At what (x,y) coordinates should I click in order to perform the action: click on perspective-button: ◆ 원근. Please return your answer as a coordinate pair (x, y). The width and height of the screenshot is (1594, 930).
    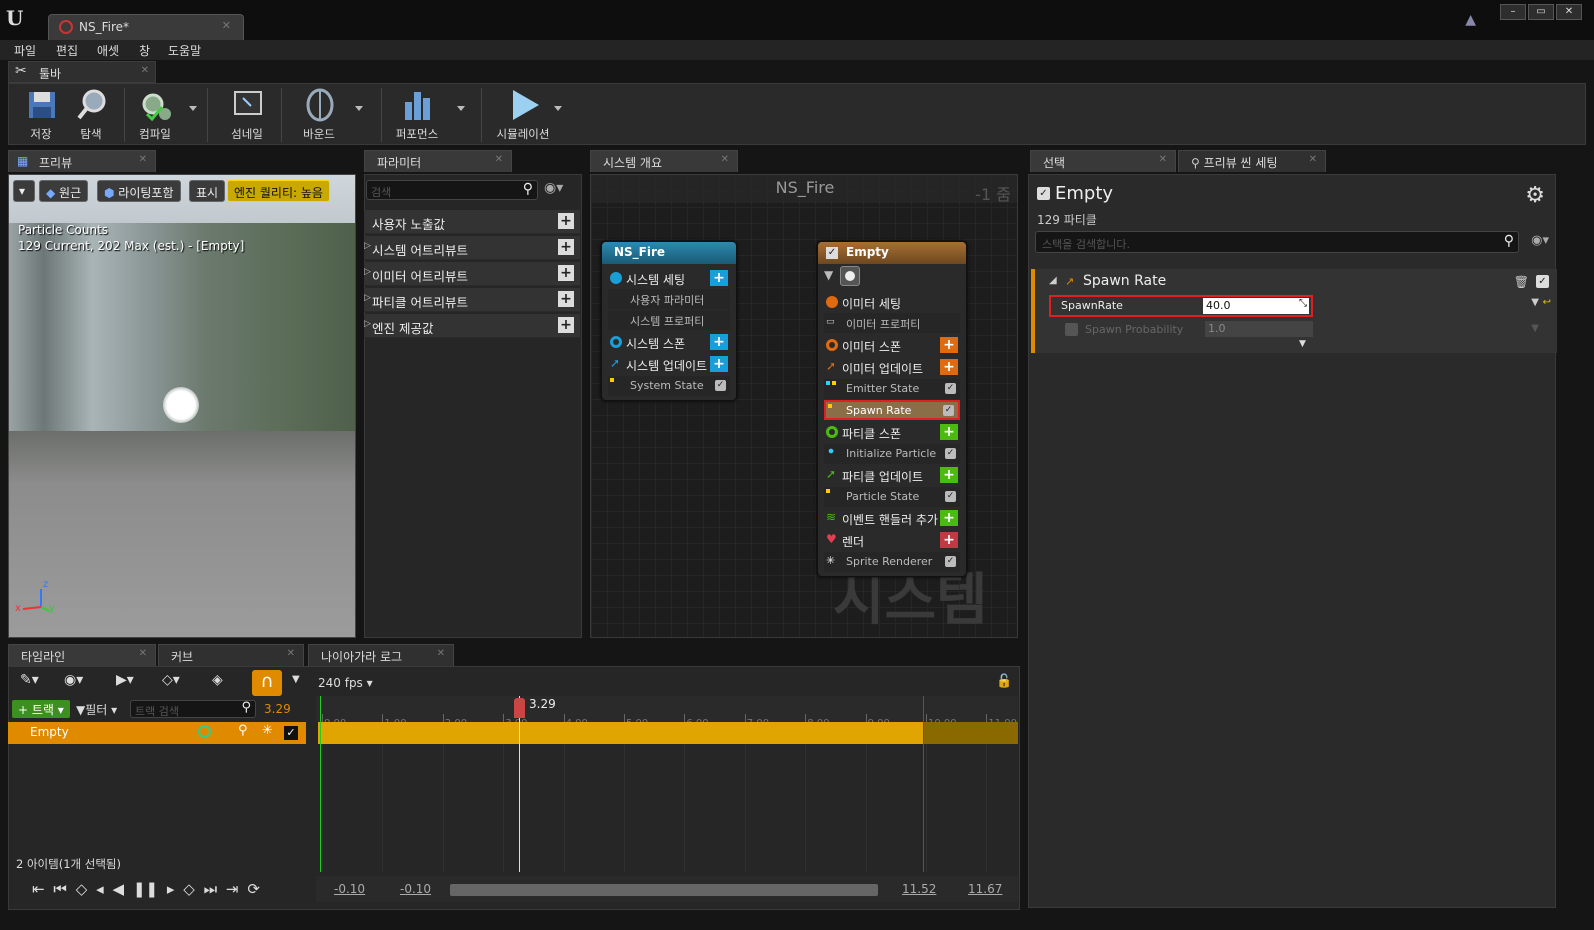
    Looking at the image, I should click on (64, 191).